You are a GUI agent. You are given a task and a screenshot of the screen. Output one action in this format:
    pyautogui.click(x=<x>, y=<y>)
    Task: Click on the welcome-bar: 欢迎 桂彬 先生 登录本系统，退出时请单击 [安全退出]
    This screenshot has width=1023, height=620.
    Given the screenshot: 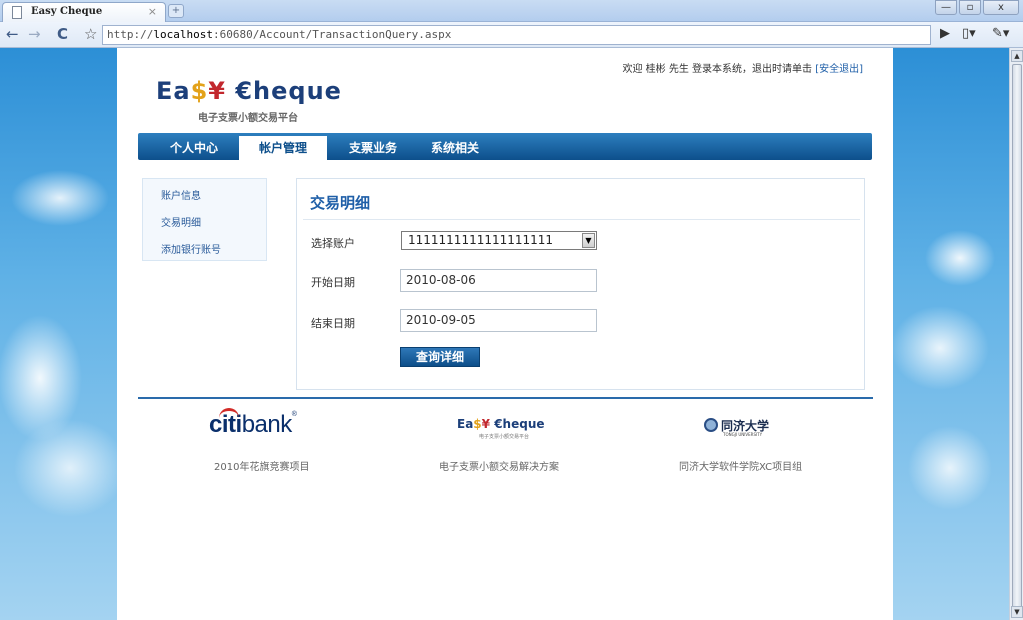 What is the action you would take?
    pyautogui.click(x=742, y=67)
    